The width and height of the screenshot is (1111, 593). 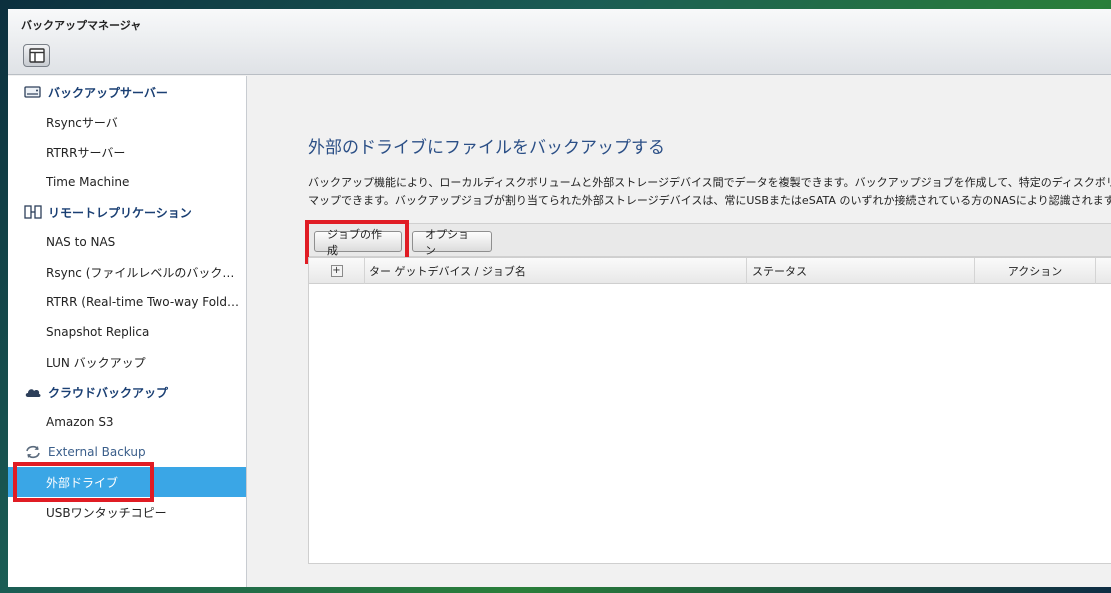 What do you see at coordinates (127, 242) in the screenshot?
I see `sidebar-item-nas-to-nas: NAS to NAS` at bounding box center [127, 242].